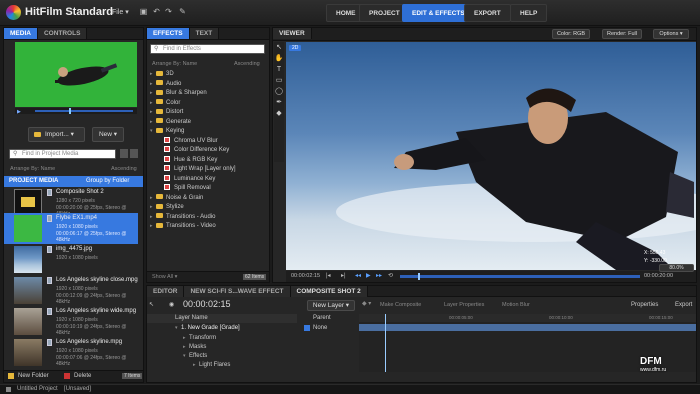 Image resolution: width=700 pixels, height=394 pixels. Describe the element at coordinates (207, 49) in the screenshot. I see `effects-search-input: Find in Effects ⚲` at that location.